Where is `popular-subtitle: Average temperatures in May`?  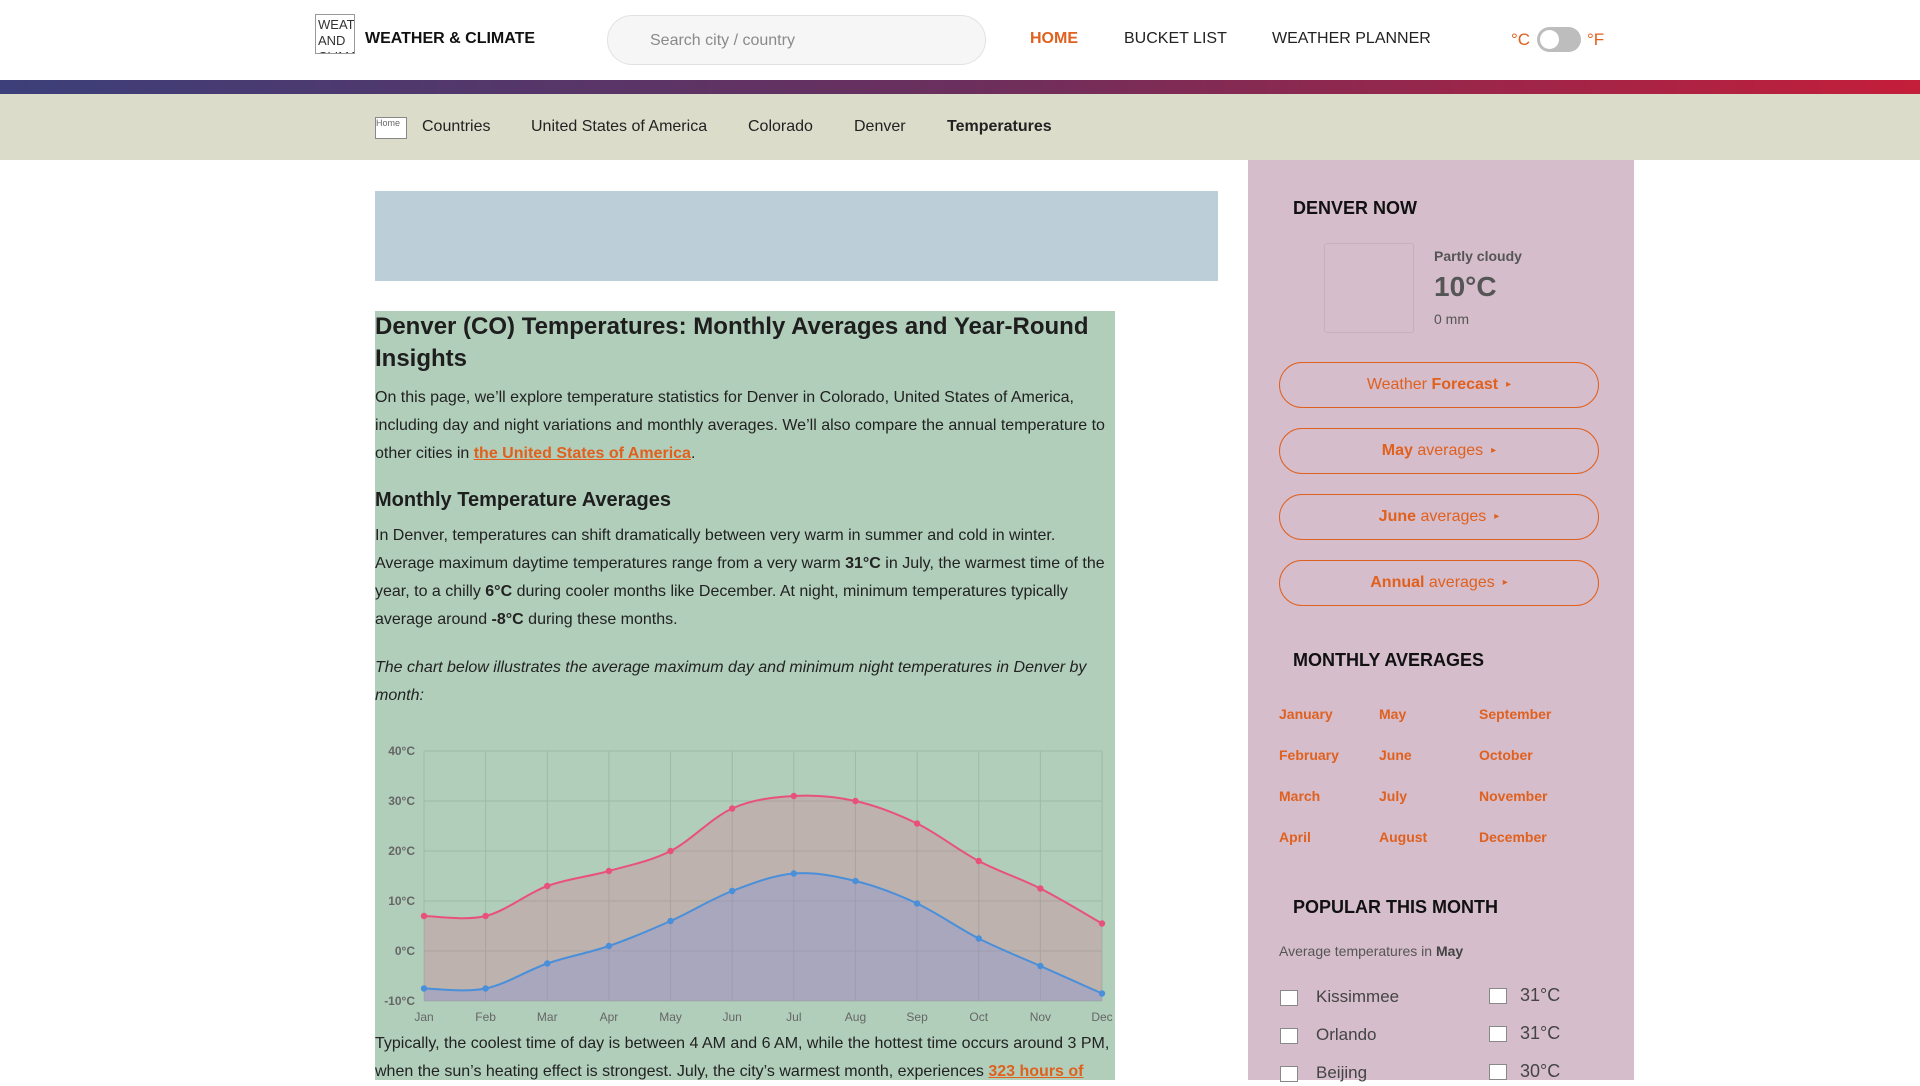 popular-subtitle: Average temperatures in May is located at coordinates (1371, 951).